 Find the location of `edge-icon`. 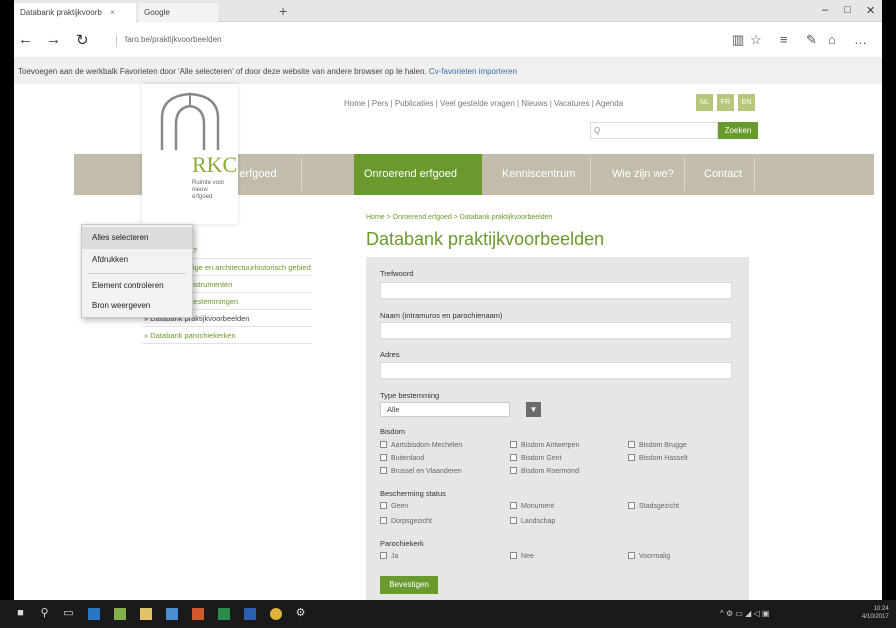

edge-icon is located at coordinates (94, 614).